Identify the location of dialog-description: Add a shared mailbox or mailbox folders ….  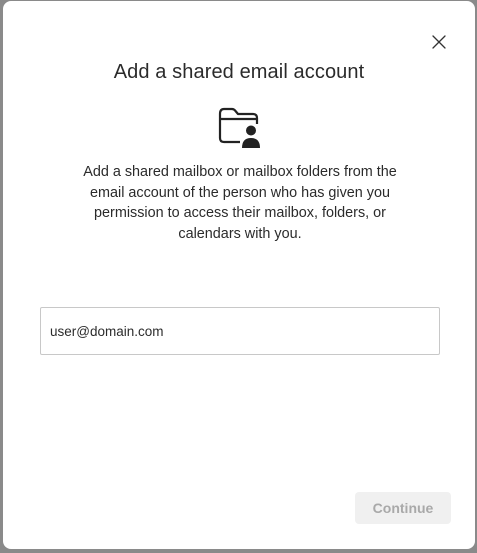
(240, 203).